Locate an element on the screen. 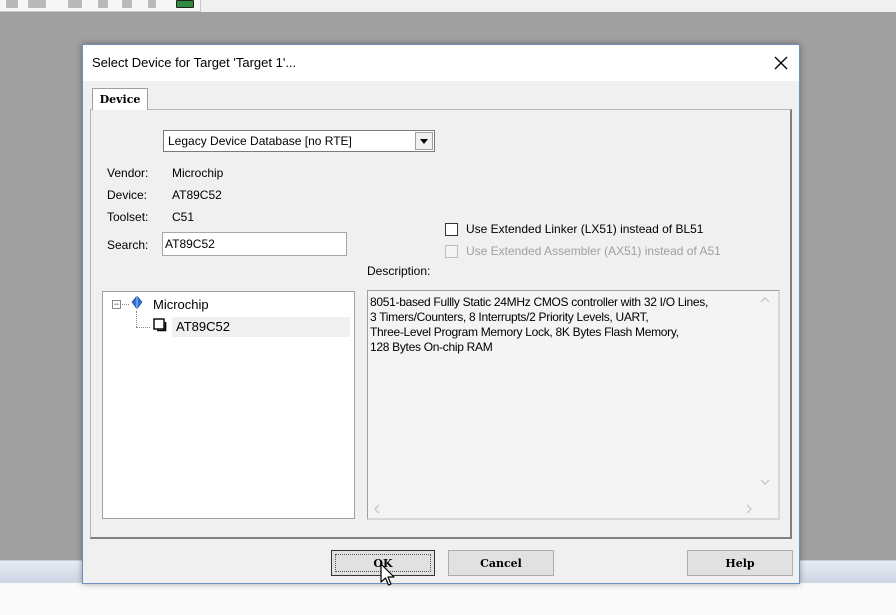  tree-collapse-toggle: − is located at coordinates (116, 304).